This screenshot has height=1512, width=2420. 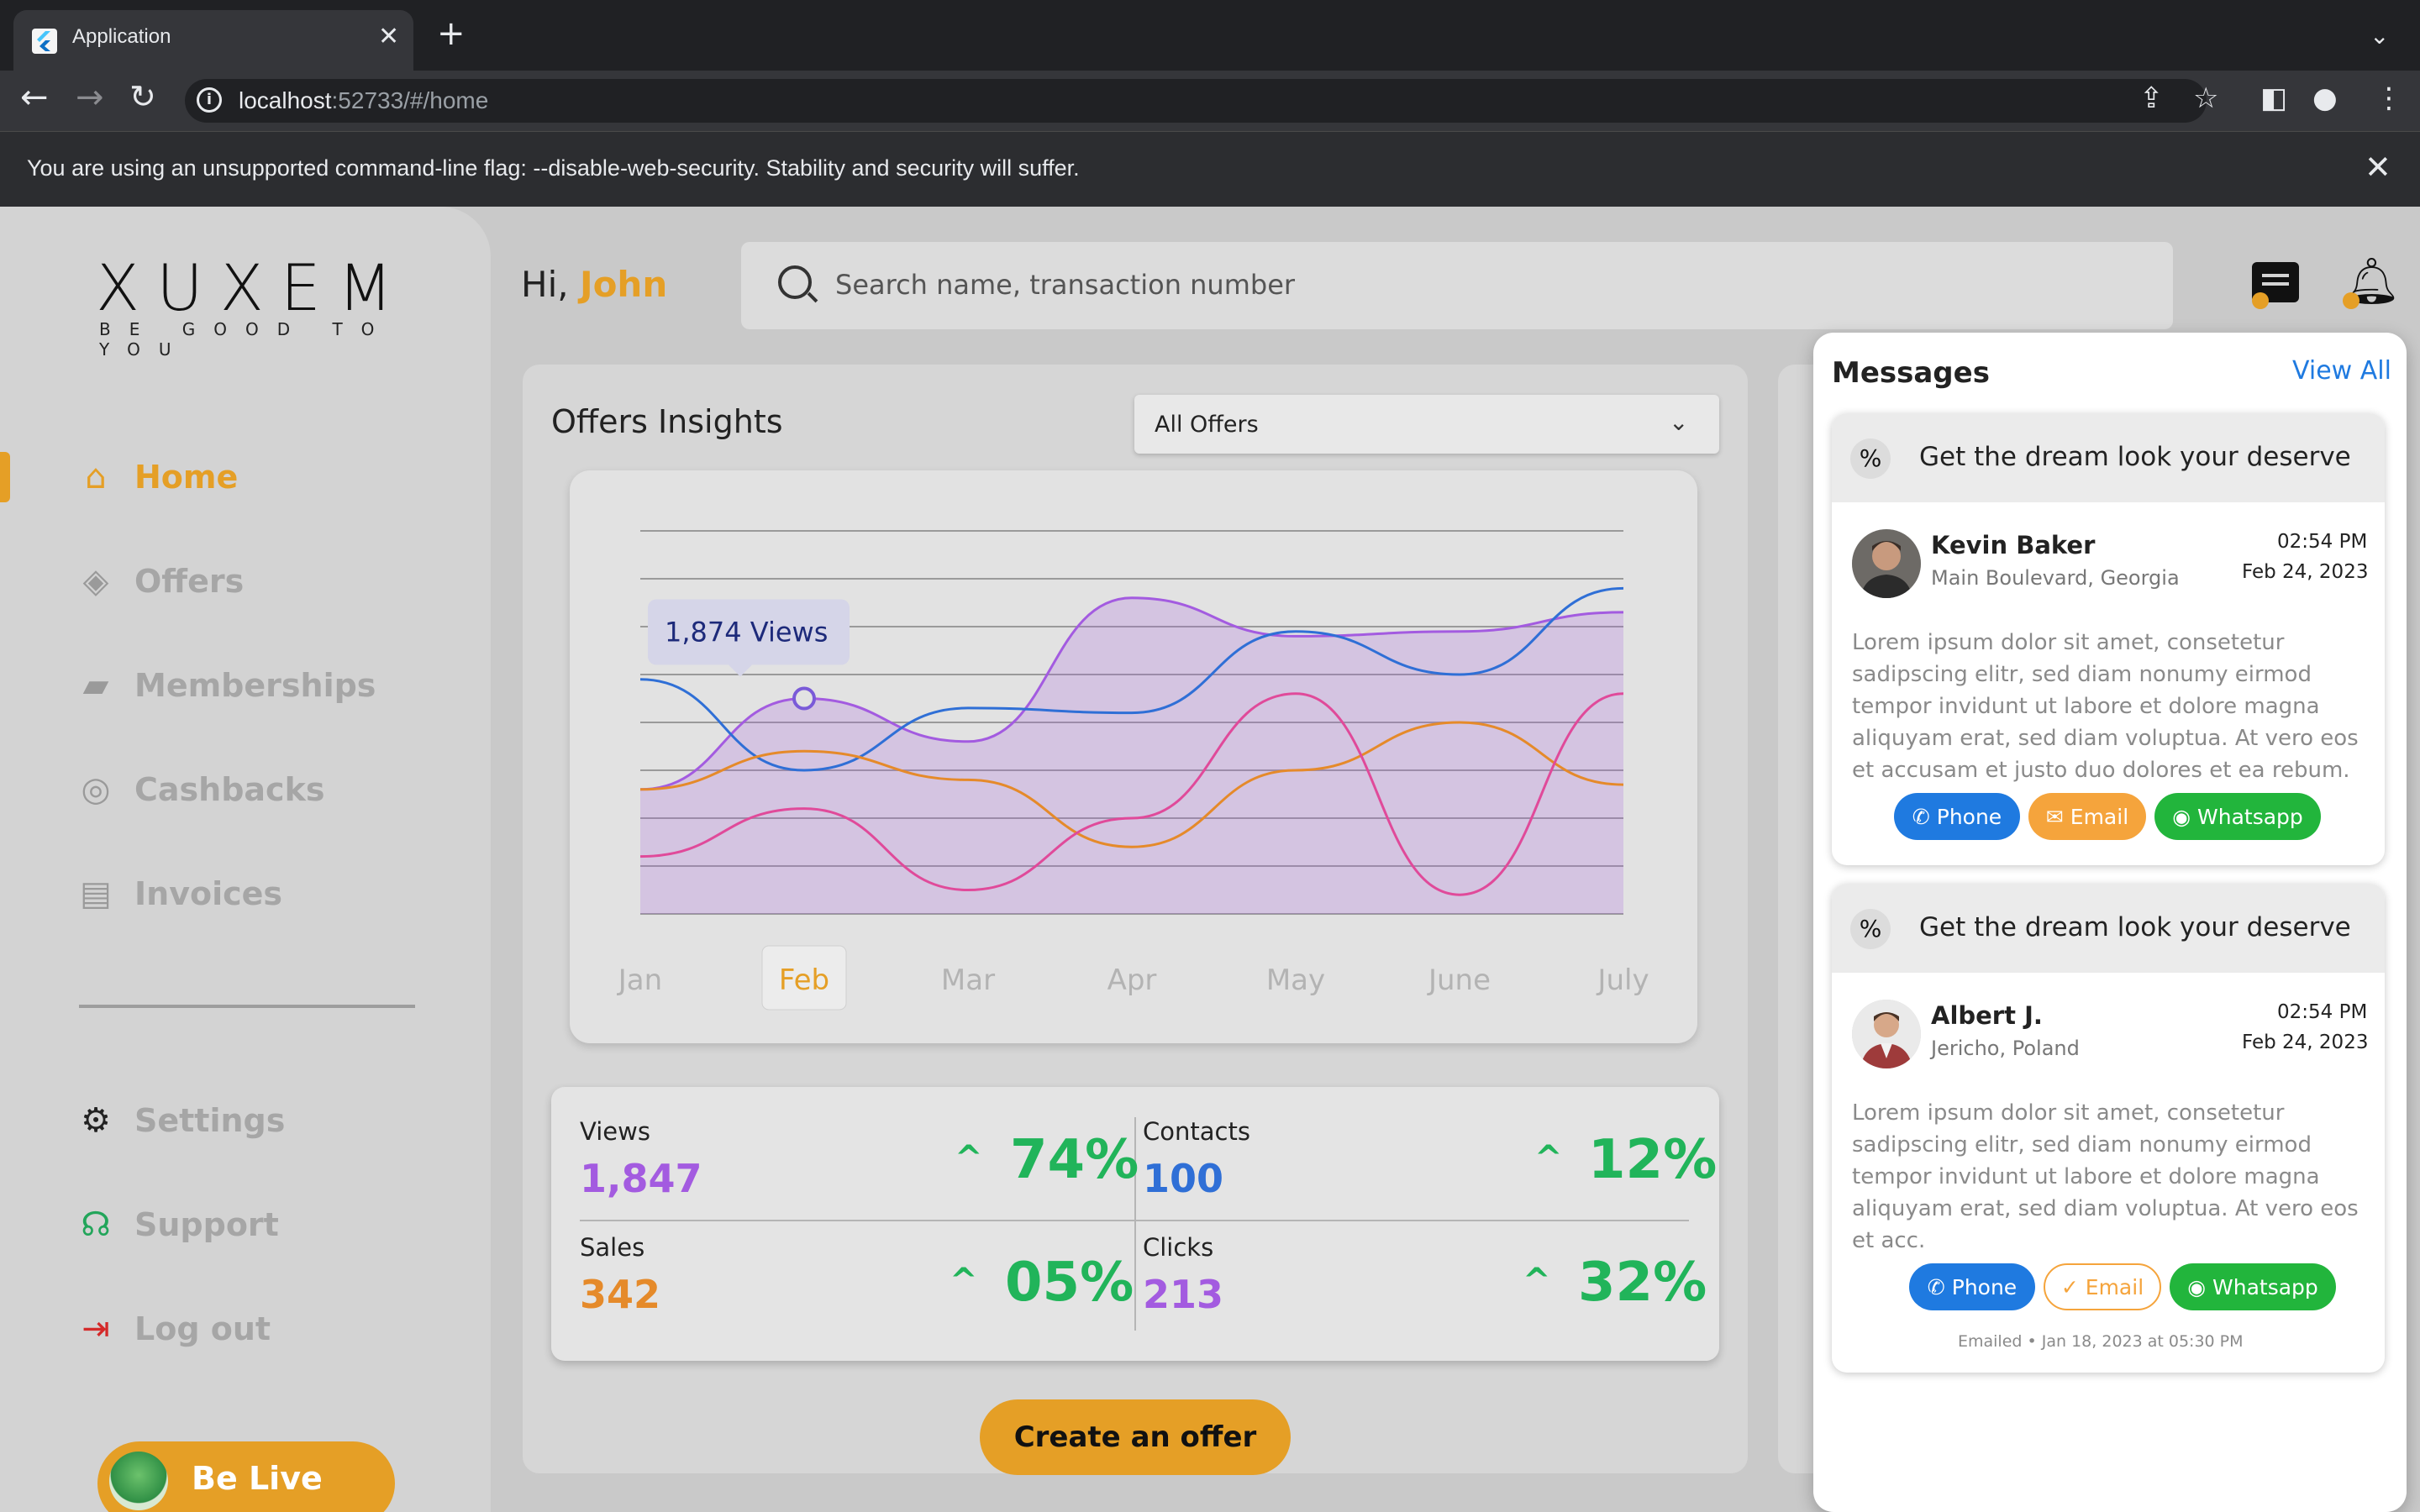 What do you see at coordinates (161, 581) in the screenshot?
I see `sidebar-item-offers: ◈ Offers` at bounding box center [161, 581].